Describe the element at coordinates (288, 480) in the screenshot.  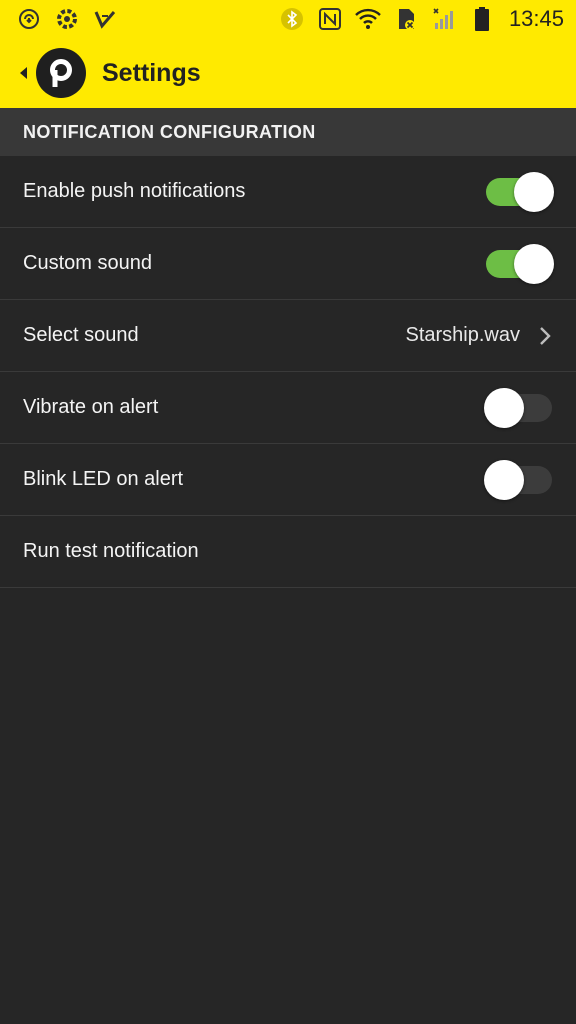
I see `setting-row-blink-led: Blink LED on alert` at that location.